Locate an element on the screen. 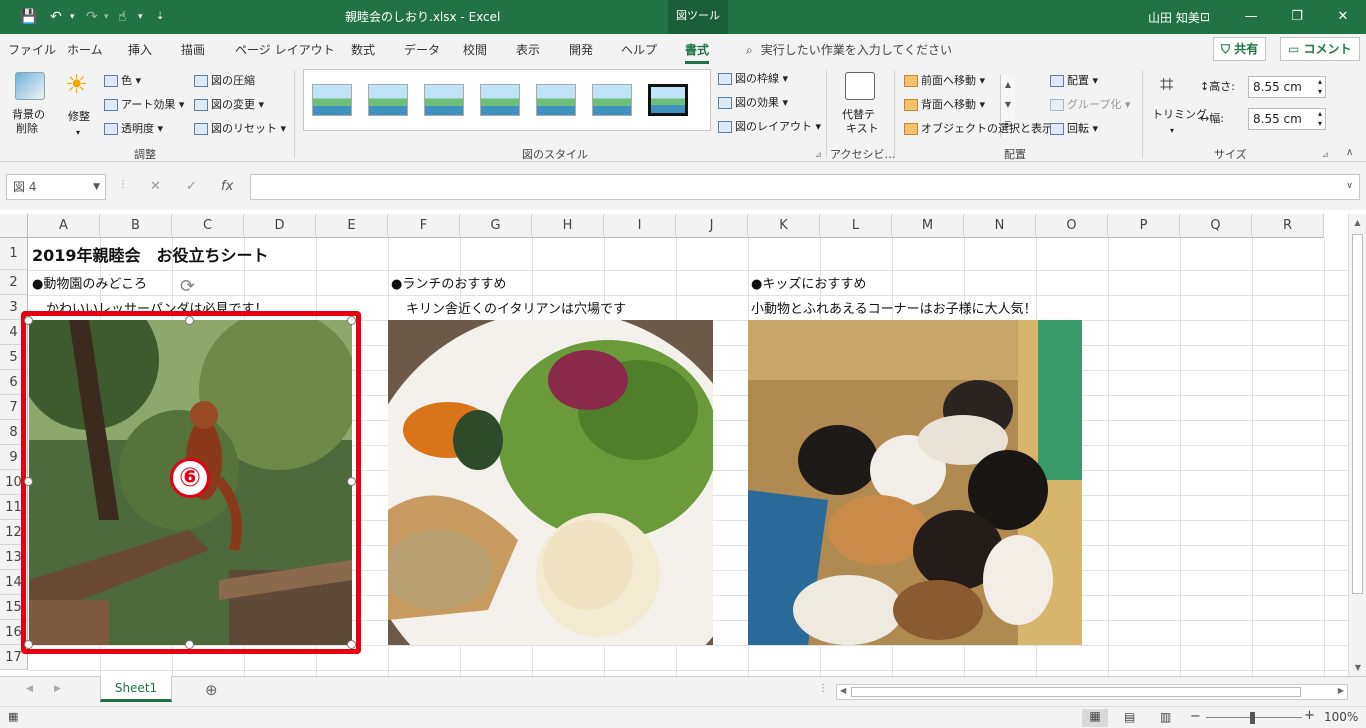  zoom-level: 100% is located at coordinates (1341, 717).